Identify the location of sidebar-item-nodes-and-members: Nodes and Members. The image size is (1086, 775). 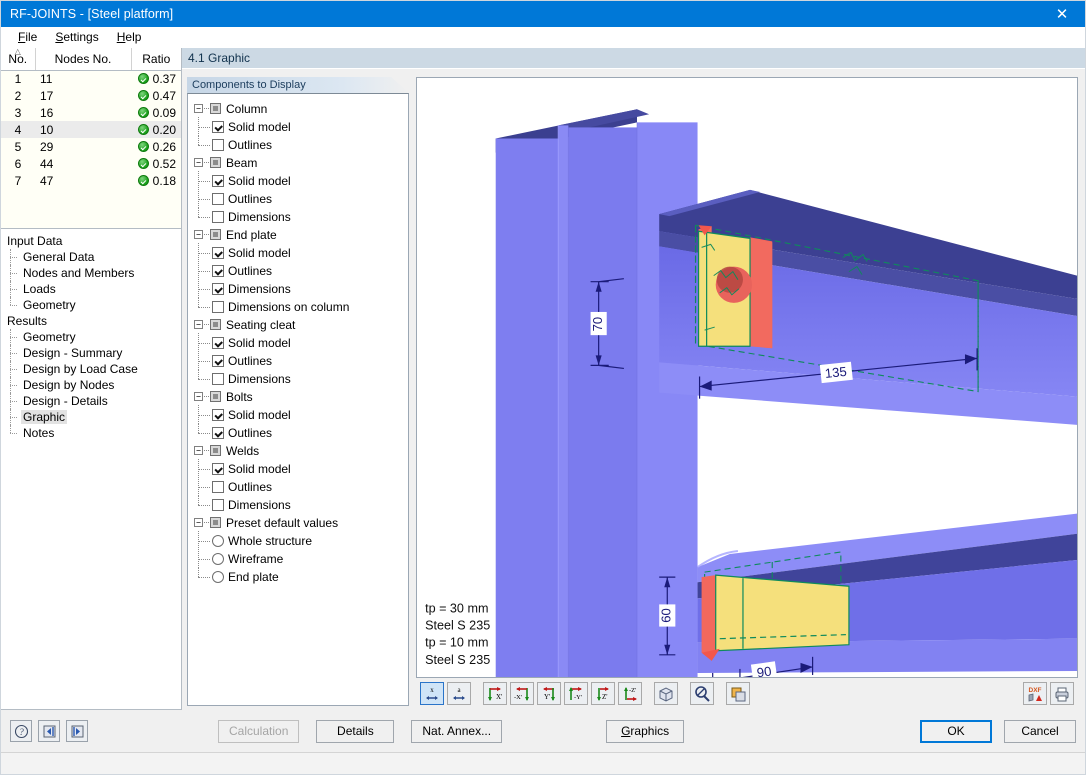
(91, 273).